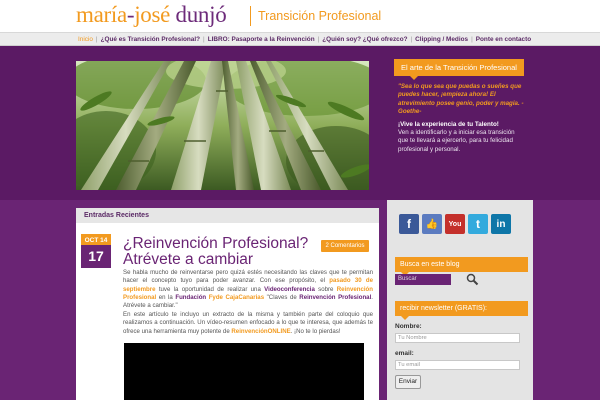  What do you see at coordinates (503, 39) in the screenshot?
I see `nav-item-contacto: Ponte en contacto` at bounding box center [503, 39].